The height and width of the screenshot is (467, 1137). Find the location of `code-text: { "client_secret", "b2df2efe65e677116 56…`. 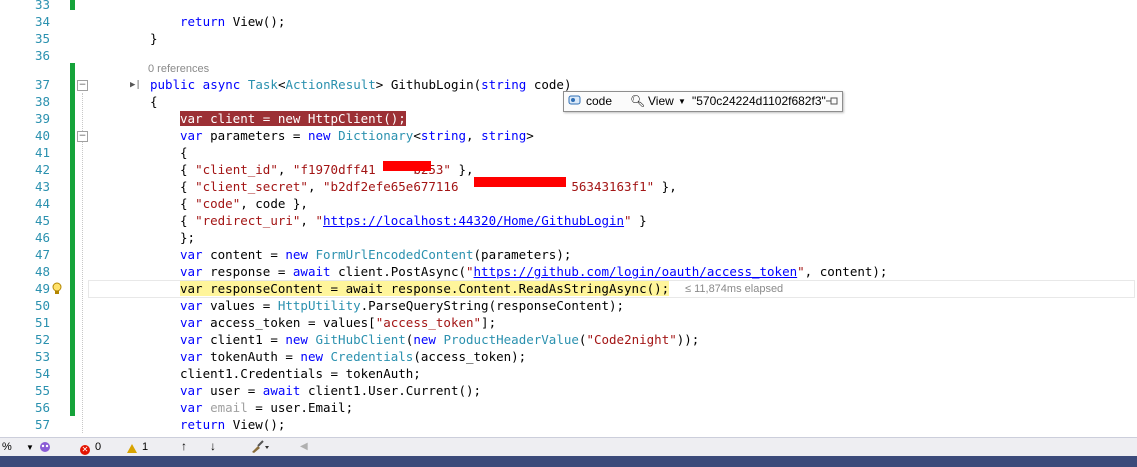

code-text: { "client_secret", "b2df2efe65e677116 56… is located at coordinates (428, 186).